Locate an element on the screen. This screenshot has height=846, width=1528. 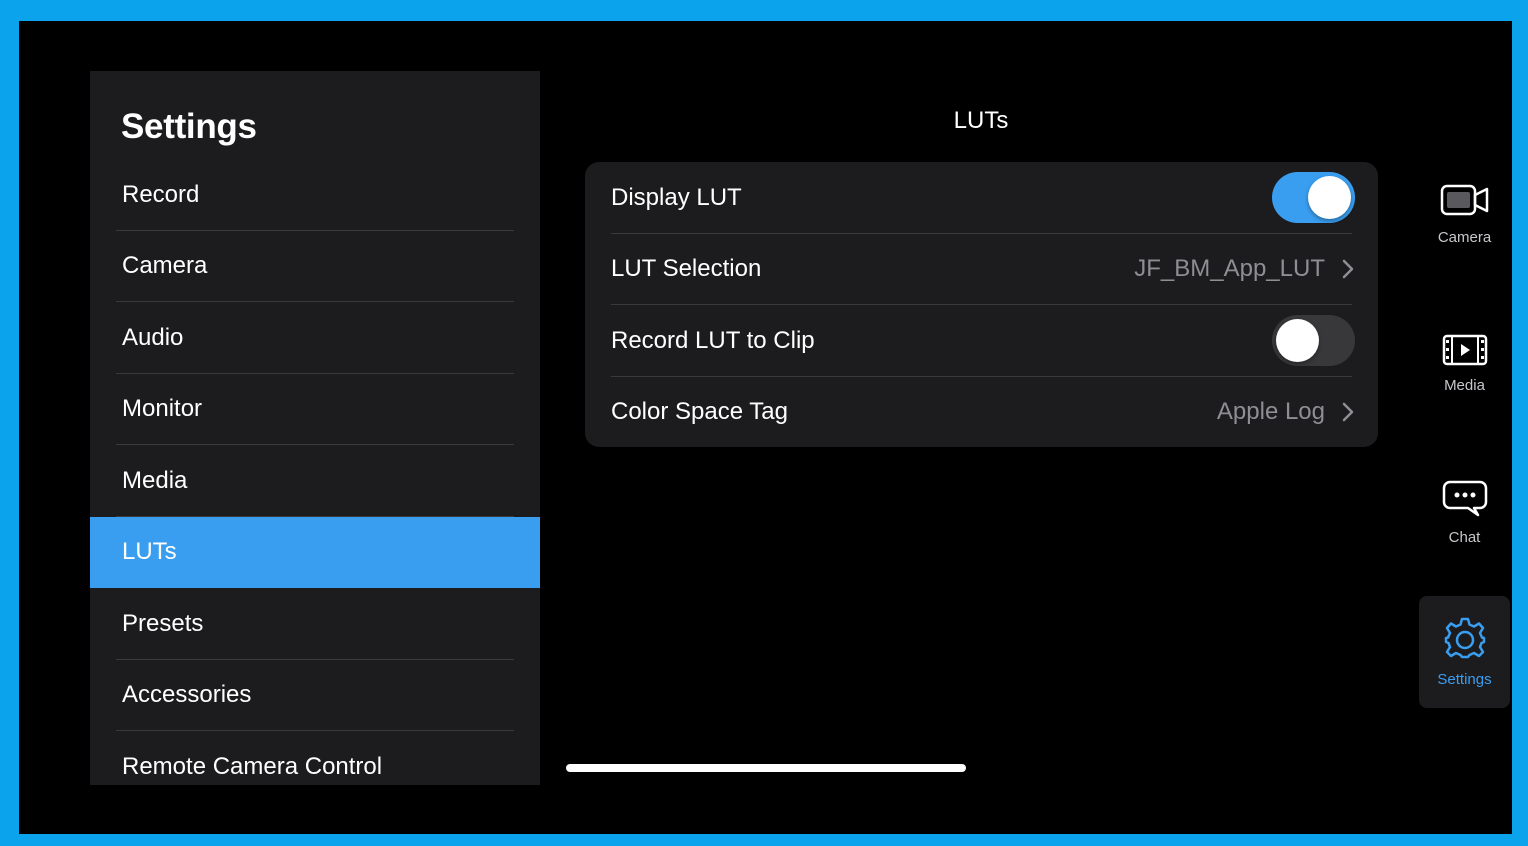
rail-label: Media is located at coordinates (1464, 385).